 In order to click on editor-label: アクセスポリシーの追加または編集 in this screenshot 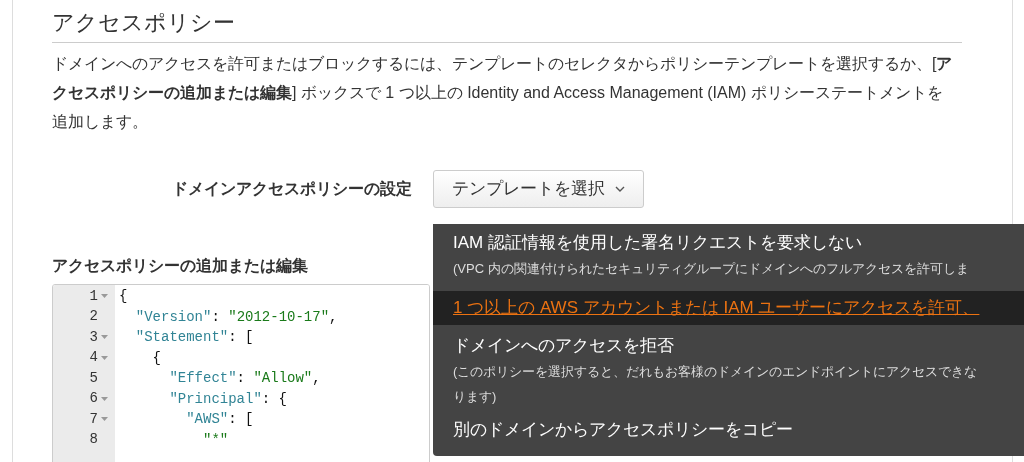, I will do `click(180, 265)`.